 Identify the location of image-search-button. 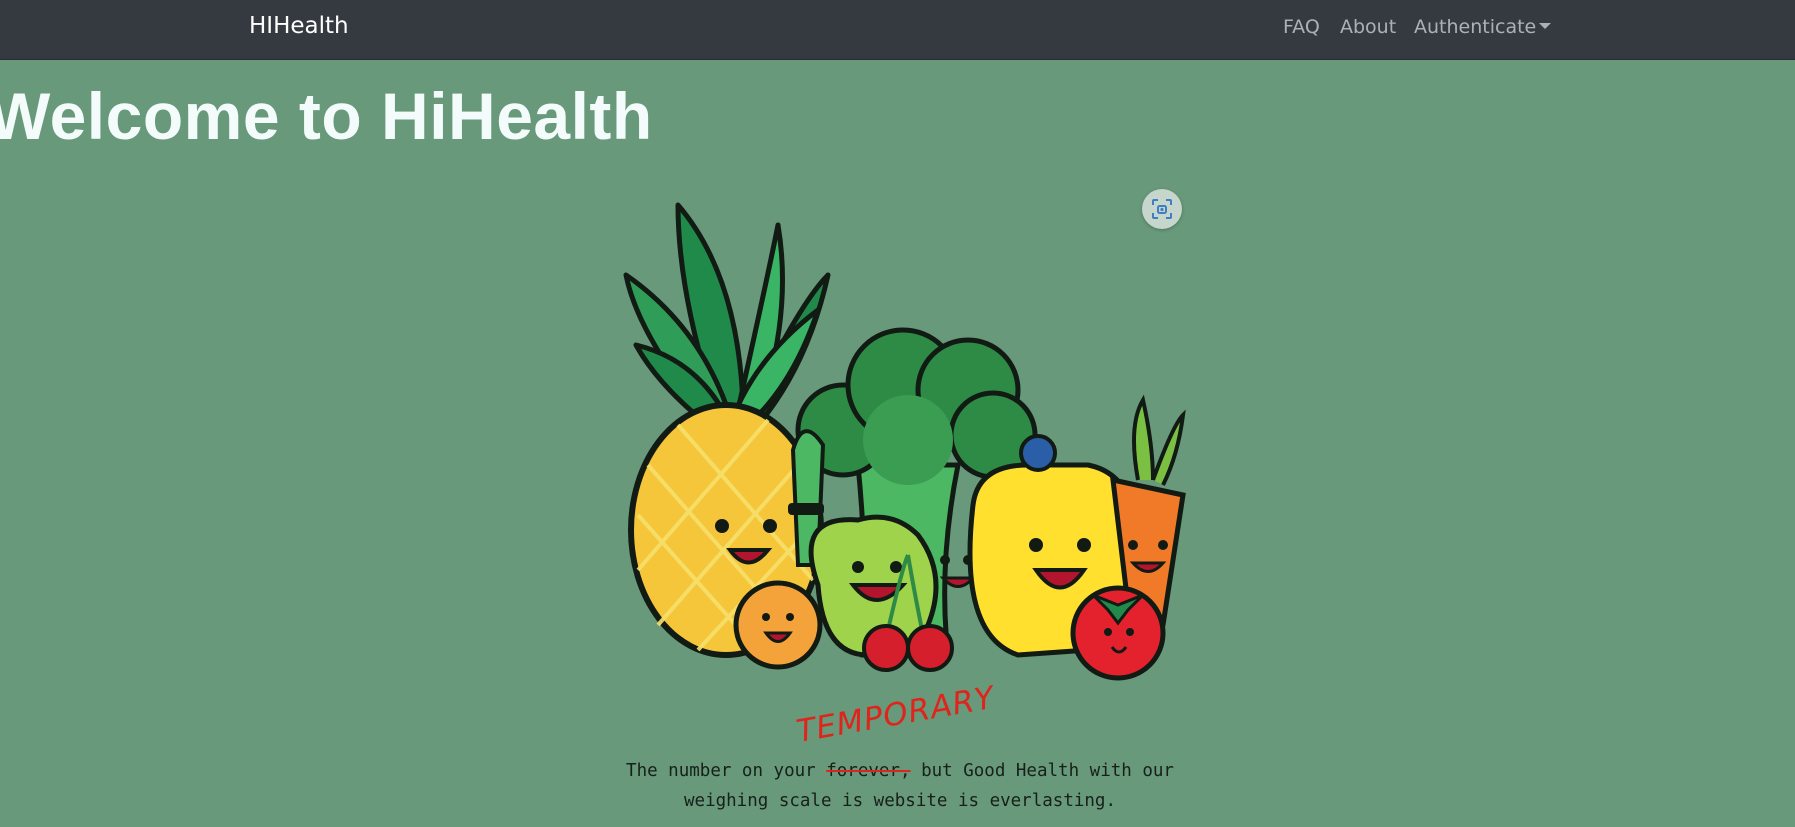
(1162, 209).